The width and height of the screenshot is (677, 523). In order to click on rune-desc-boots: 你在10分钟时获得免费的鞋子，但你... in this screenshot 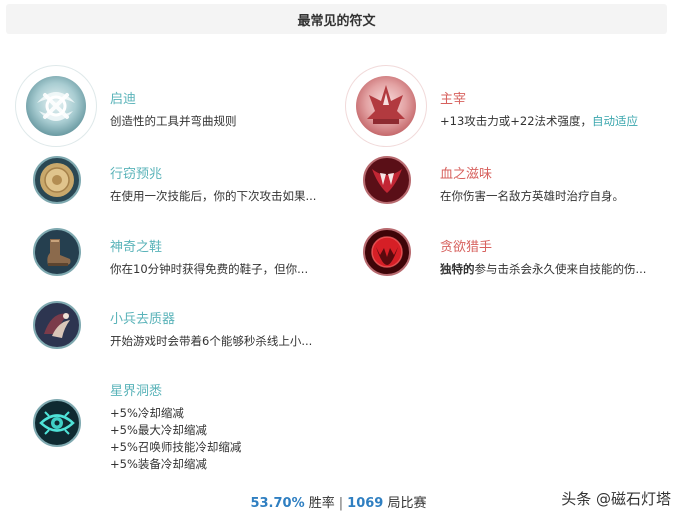, I will do `click(209, 269)`.